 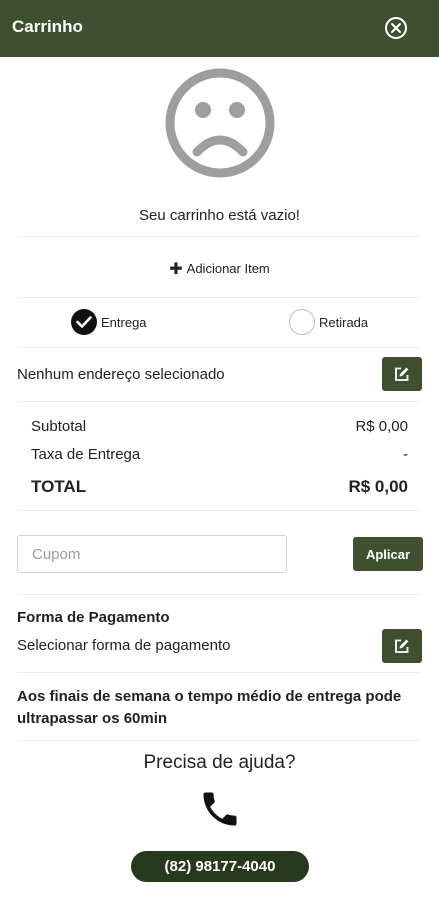 I want to click on delivery-option-retirada: Retirada, so click(x=336, y=322).